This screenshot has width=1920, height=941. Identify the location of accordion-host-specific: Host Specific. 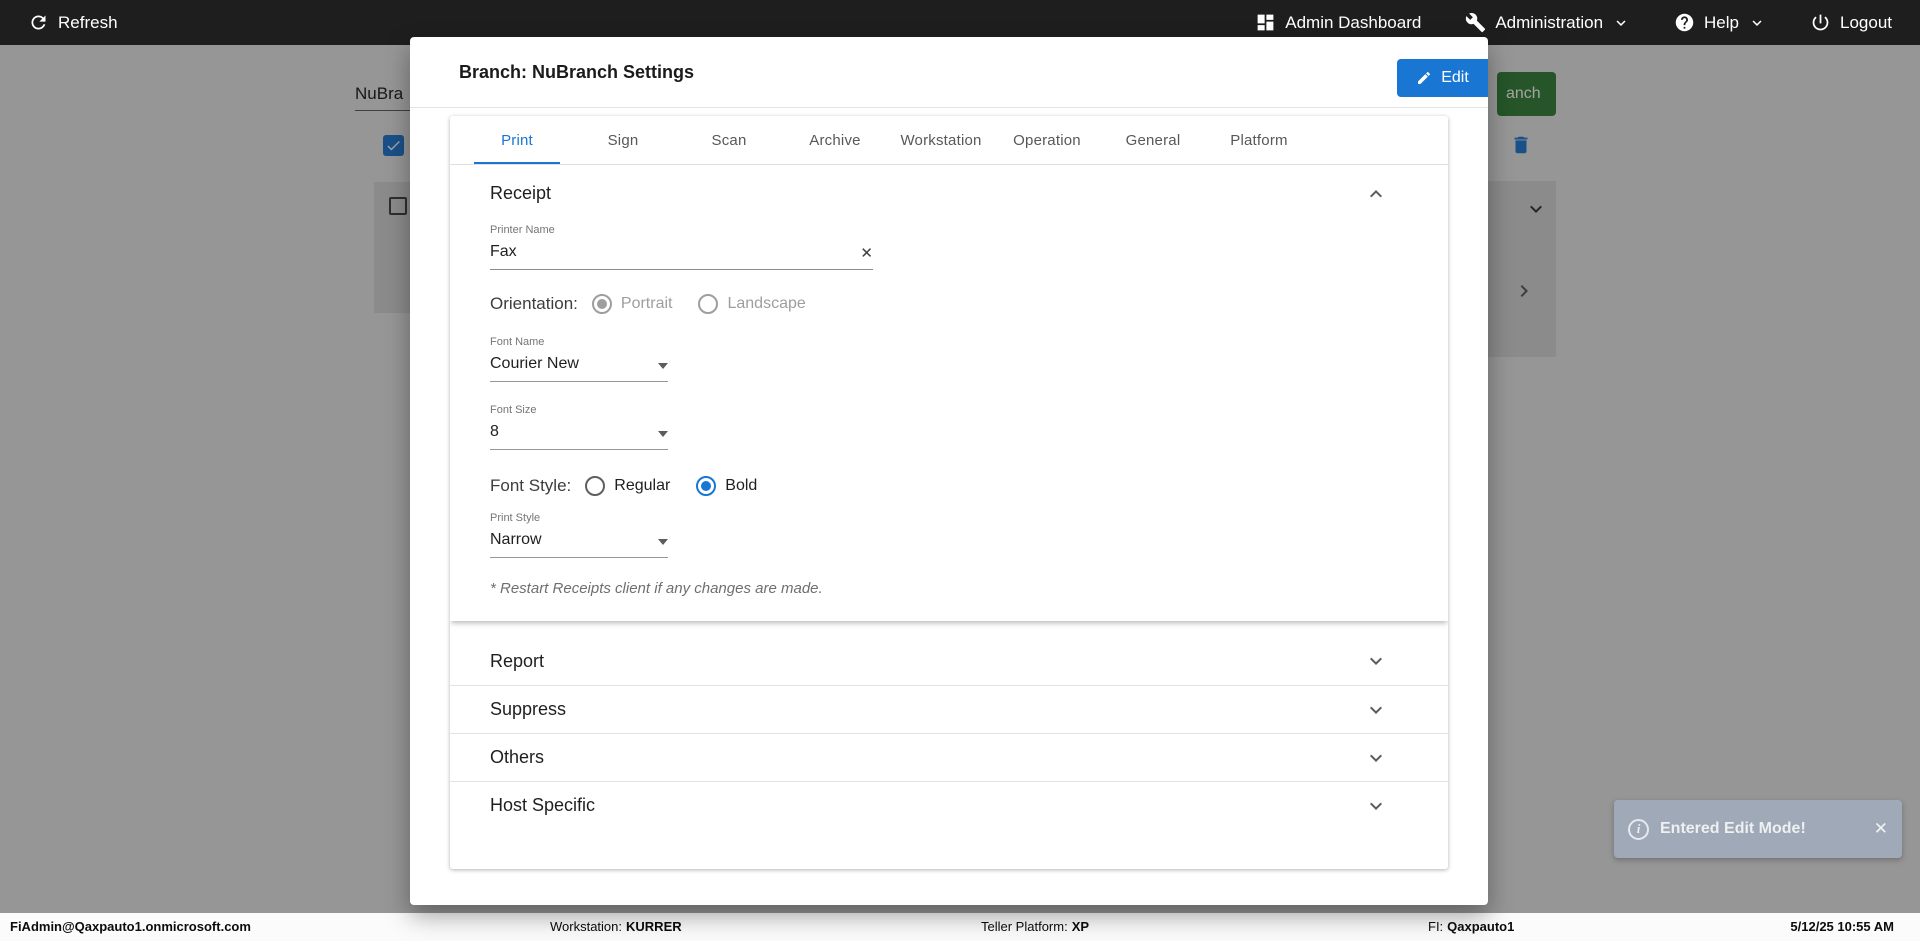
(949, 805).